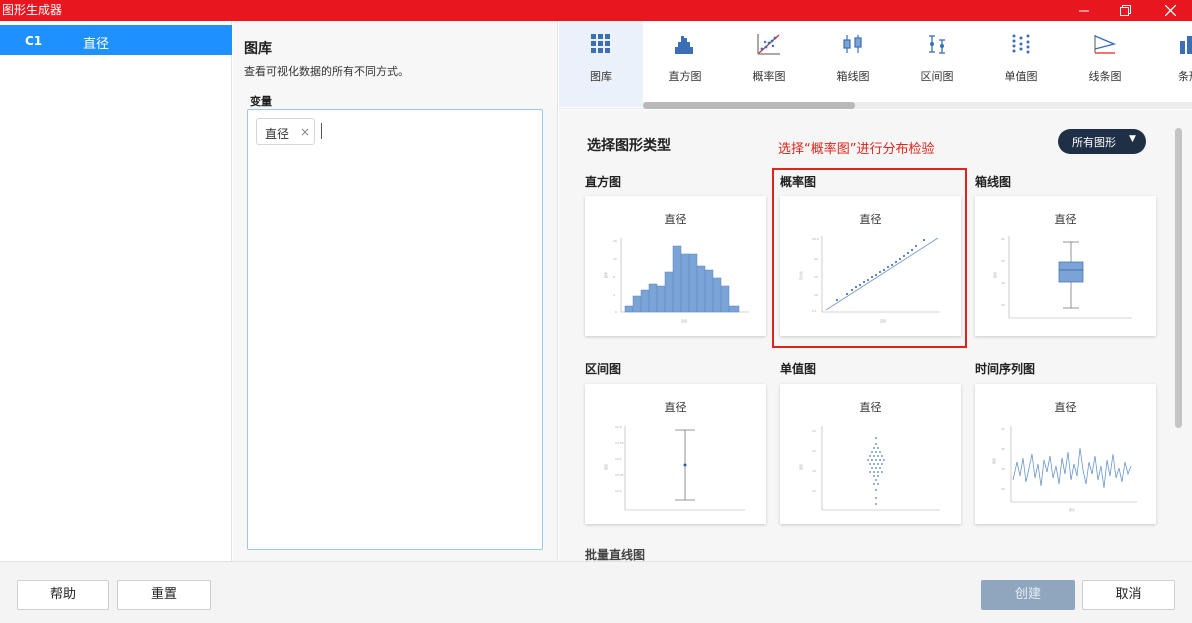 The image size is (1192, 623). What do you see at coordinates (798, 369) in the screenshot?
I see `graph-type-title-individual-value: 单值图` at bounding box center [798, 369].